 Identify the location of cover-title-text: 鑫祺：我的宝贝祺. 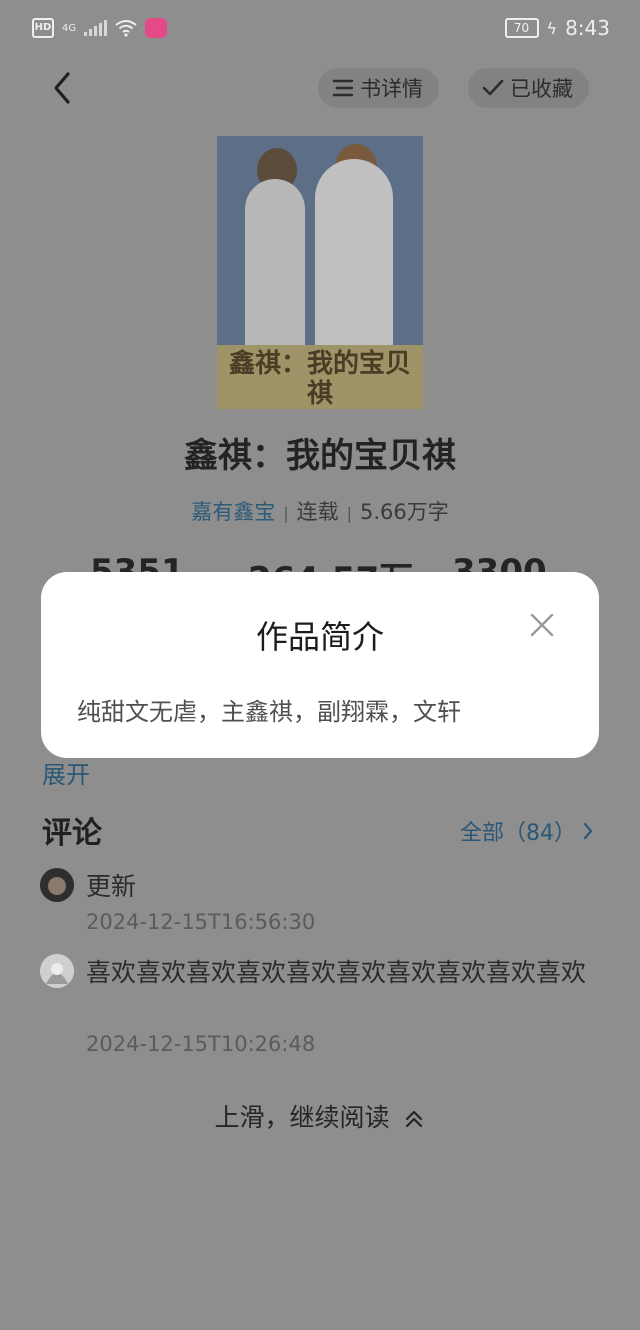
(320, 377).